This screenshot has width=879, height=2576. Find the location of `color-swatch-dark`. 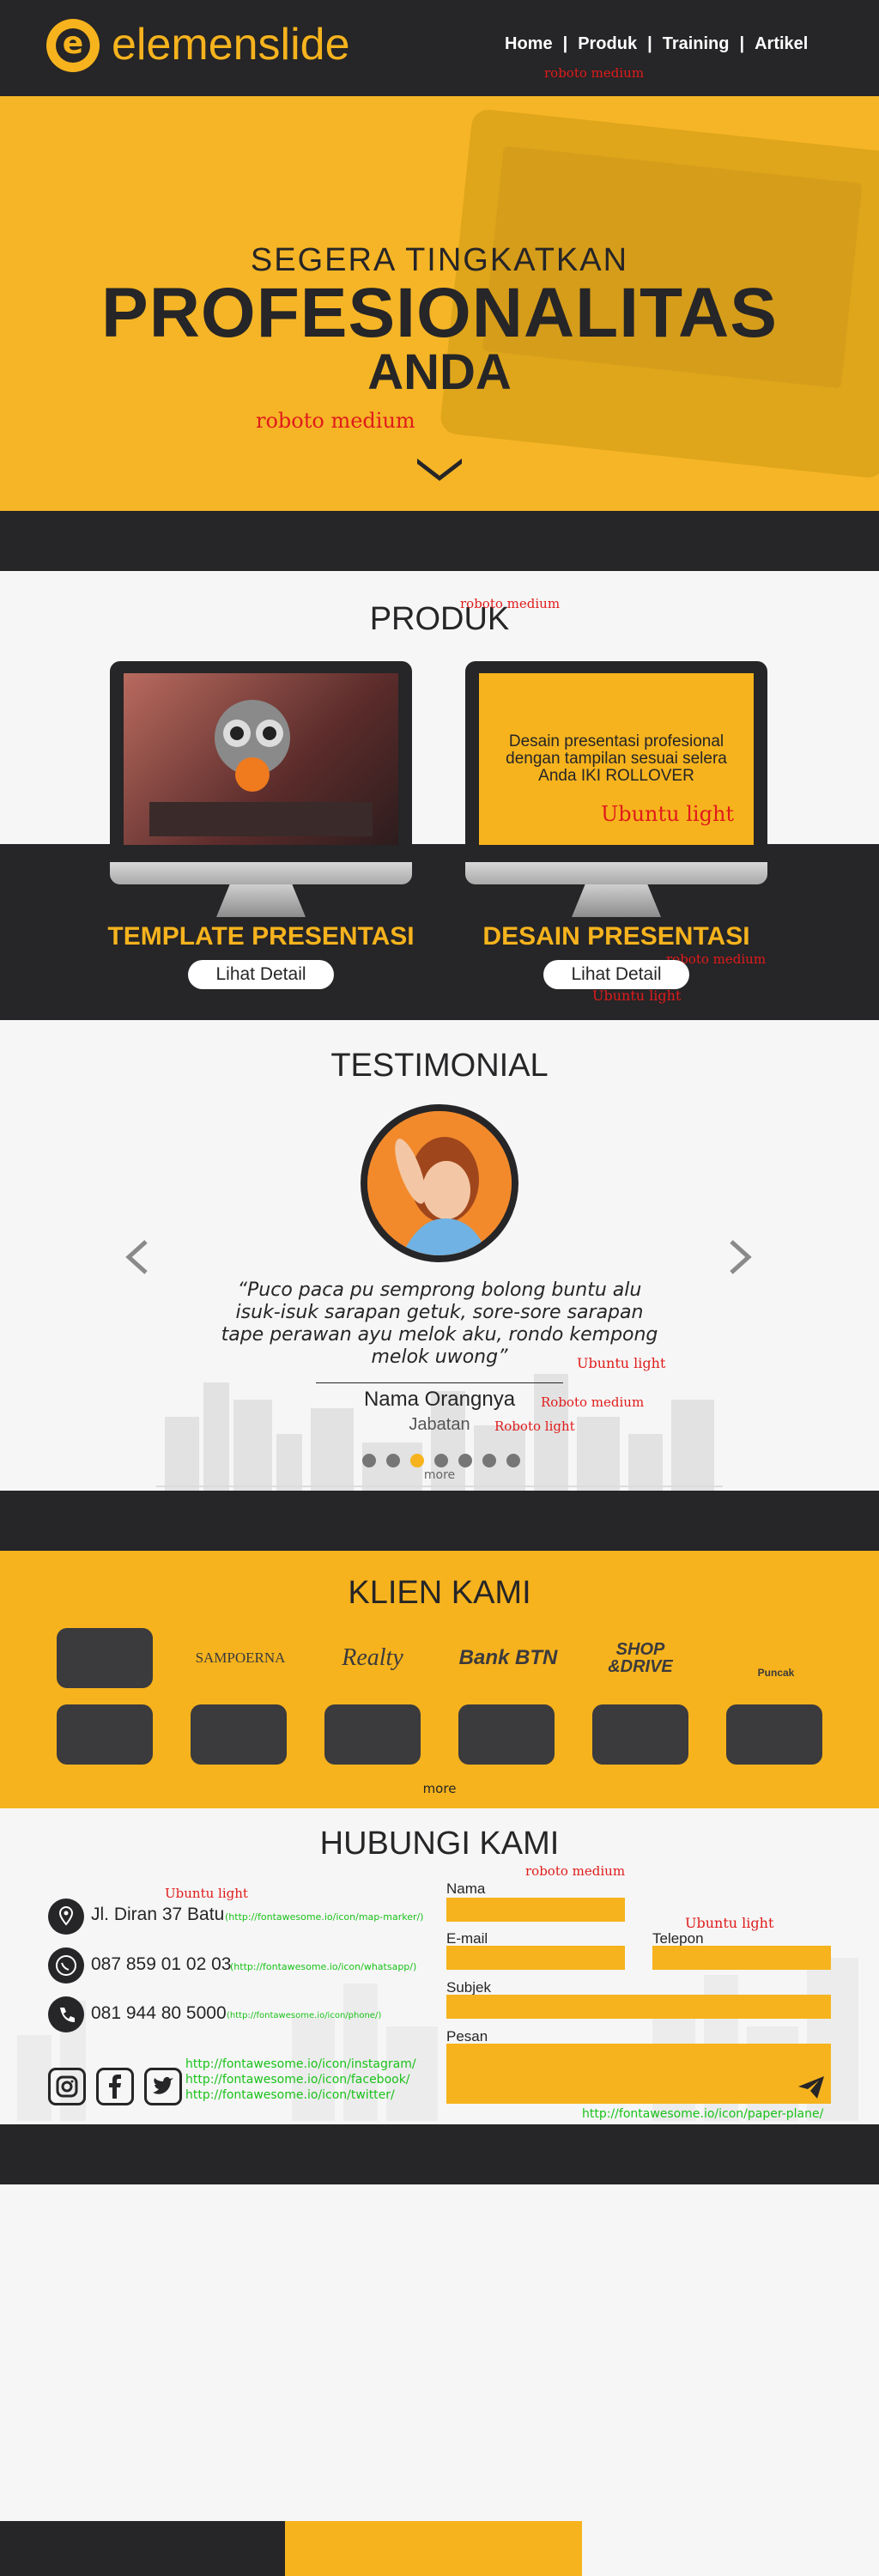

color-swatch-dark is located at coordinates (142, 2548).